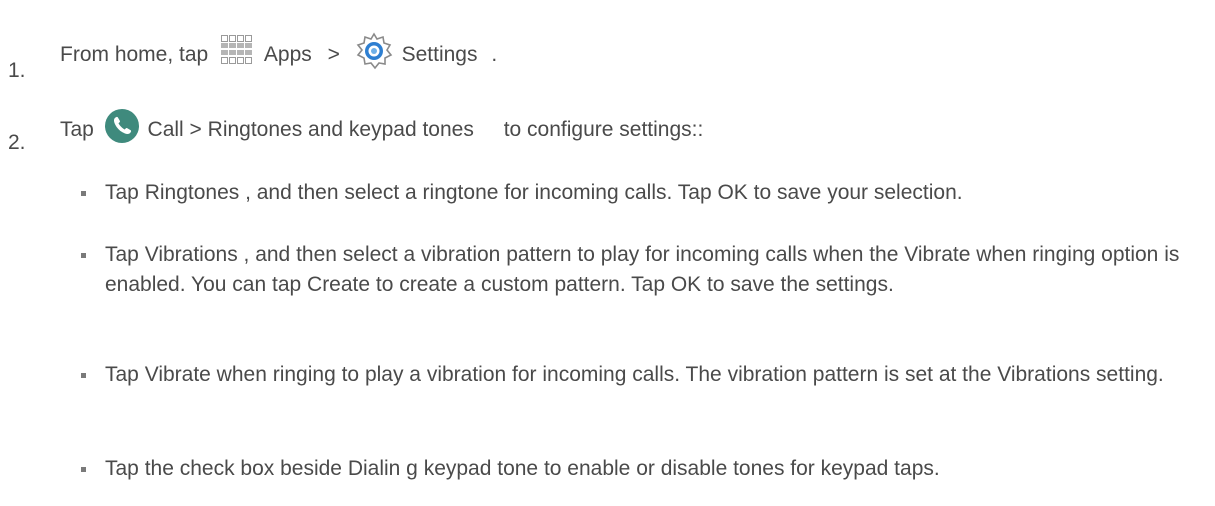  I want to click on step-1-suffix: ., so click(494, 54).